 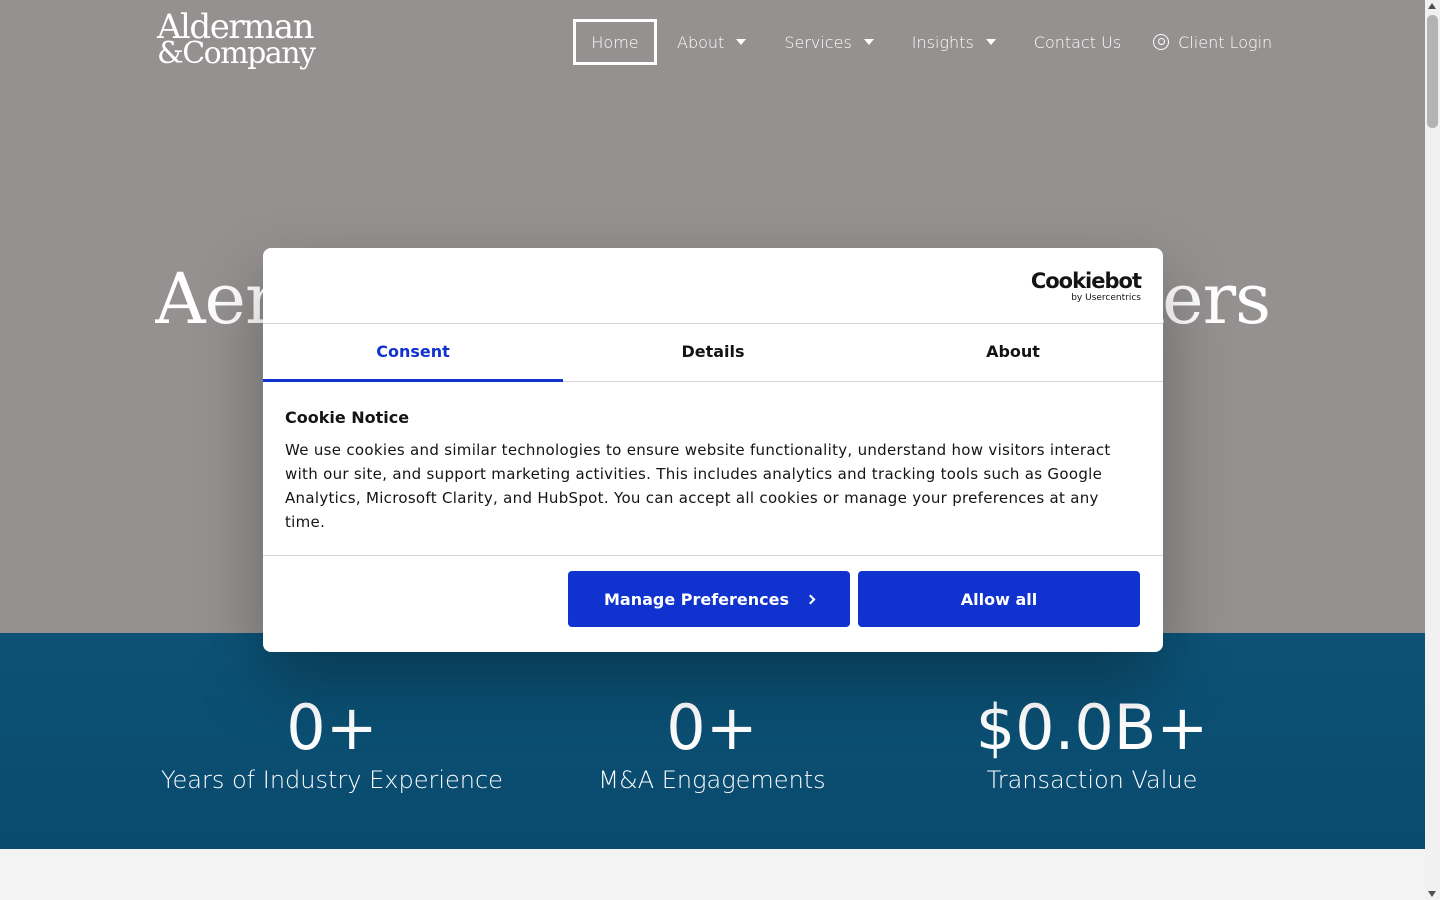 I want to click on cookiebot-logo: Cookiebot by Usercentrics, so click(x=1086, y=286).